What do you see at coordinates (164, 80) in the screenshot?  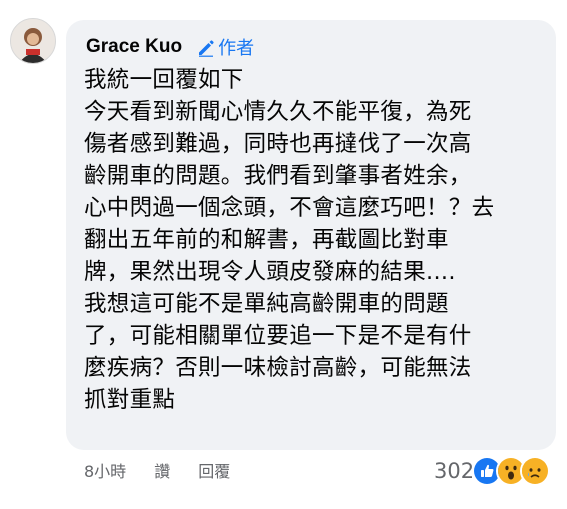 I see `comment-line: 我統一回覆如下` at bounding box center [164, 80].